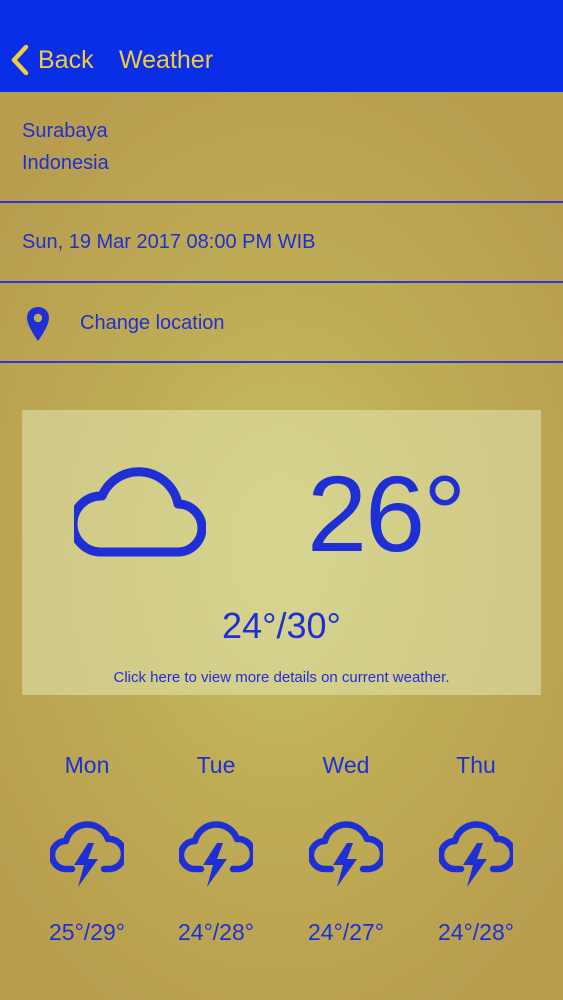  Describe the element at coordinates (346, 932) in the screenshot. I see `forecast-temperature-range: 24°/27°` at that location.